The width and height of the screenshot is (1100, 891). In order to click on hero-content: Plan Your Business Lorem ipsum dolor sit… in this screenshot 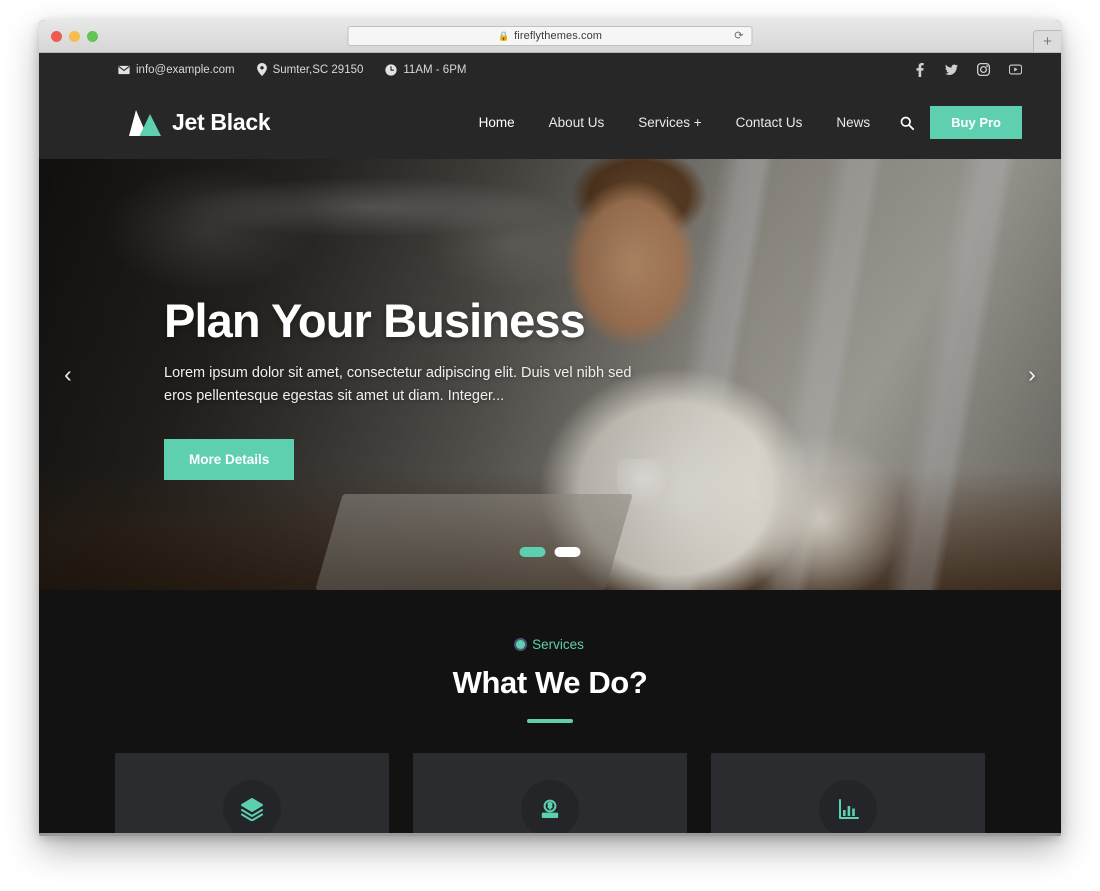, I will do `click(404, 387)`.